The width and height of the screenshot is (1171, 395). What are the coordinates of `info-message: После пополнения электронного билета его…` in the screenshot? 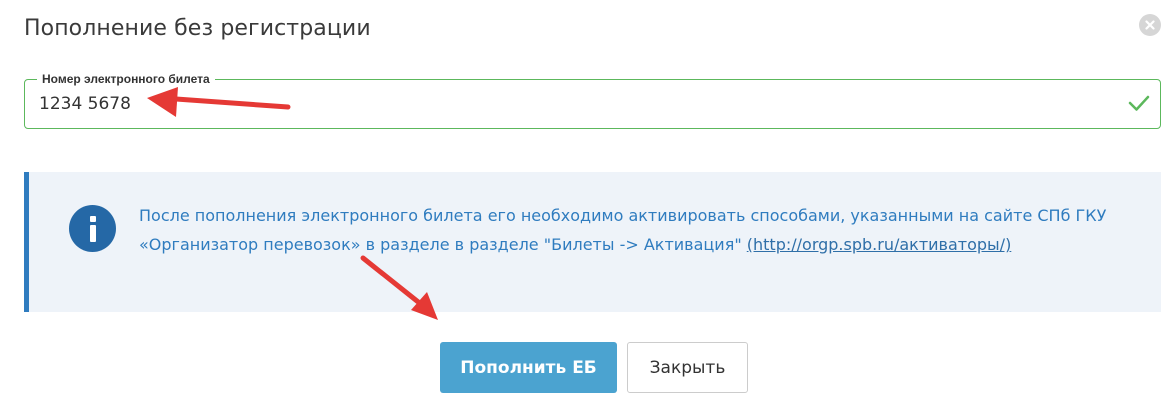 It's located at (644, 230).